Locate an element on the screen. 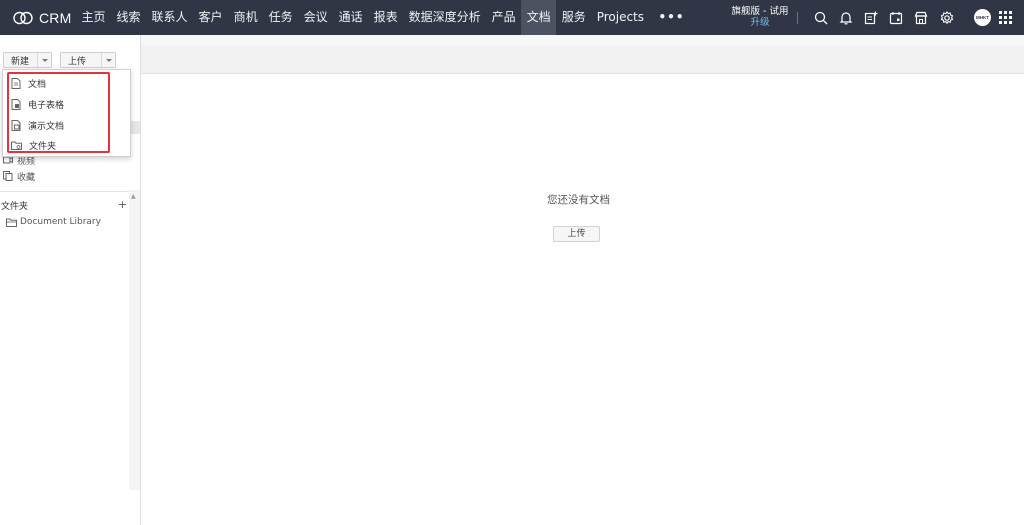  main-top-spacer is located at coordinates (582, 40).